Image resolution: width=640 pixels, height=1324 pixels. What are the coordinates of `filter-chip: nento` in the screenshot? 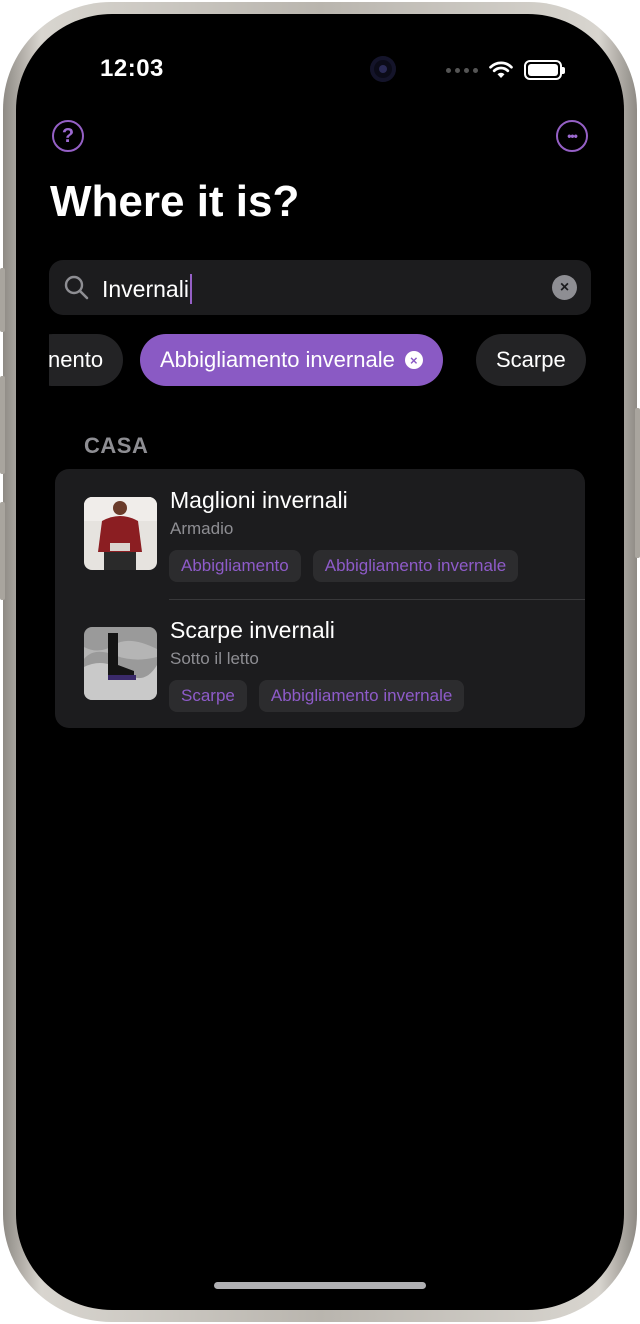 It's located at (86, 360).